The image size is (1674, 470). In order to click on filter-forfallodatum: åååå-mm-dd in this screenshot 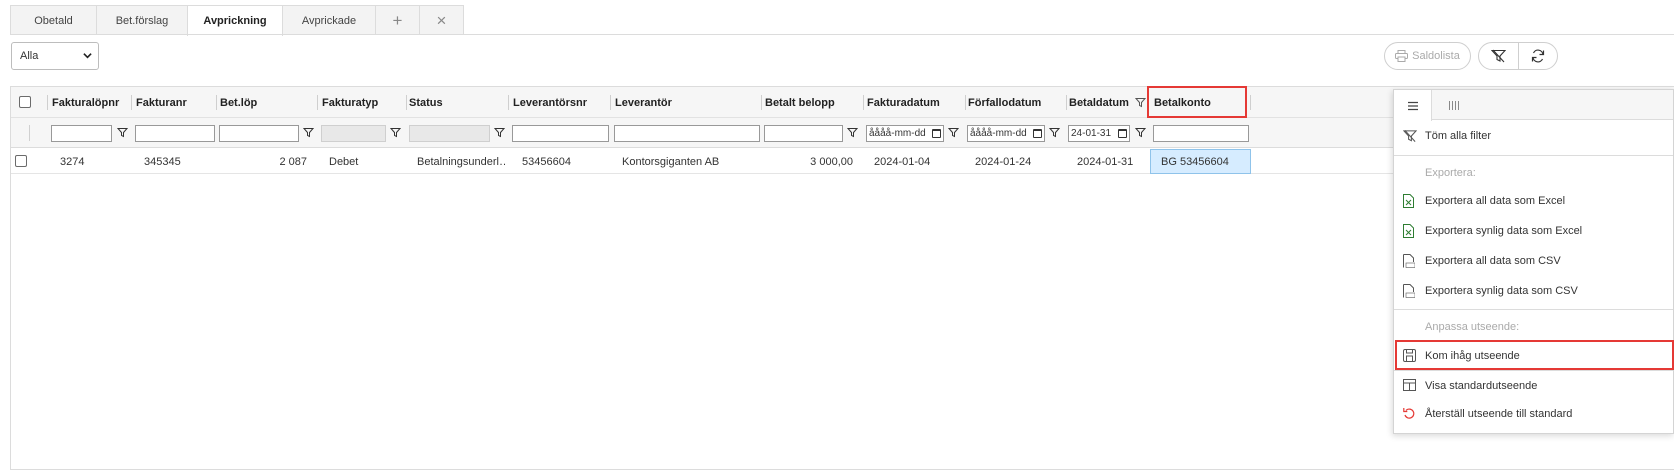, I will do `click(1006, 133)`.